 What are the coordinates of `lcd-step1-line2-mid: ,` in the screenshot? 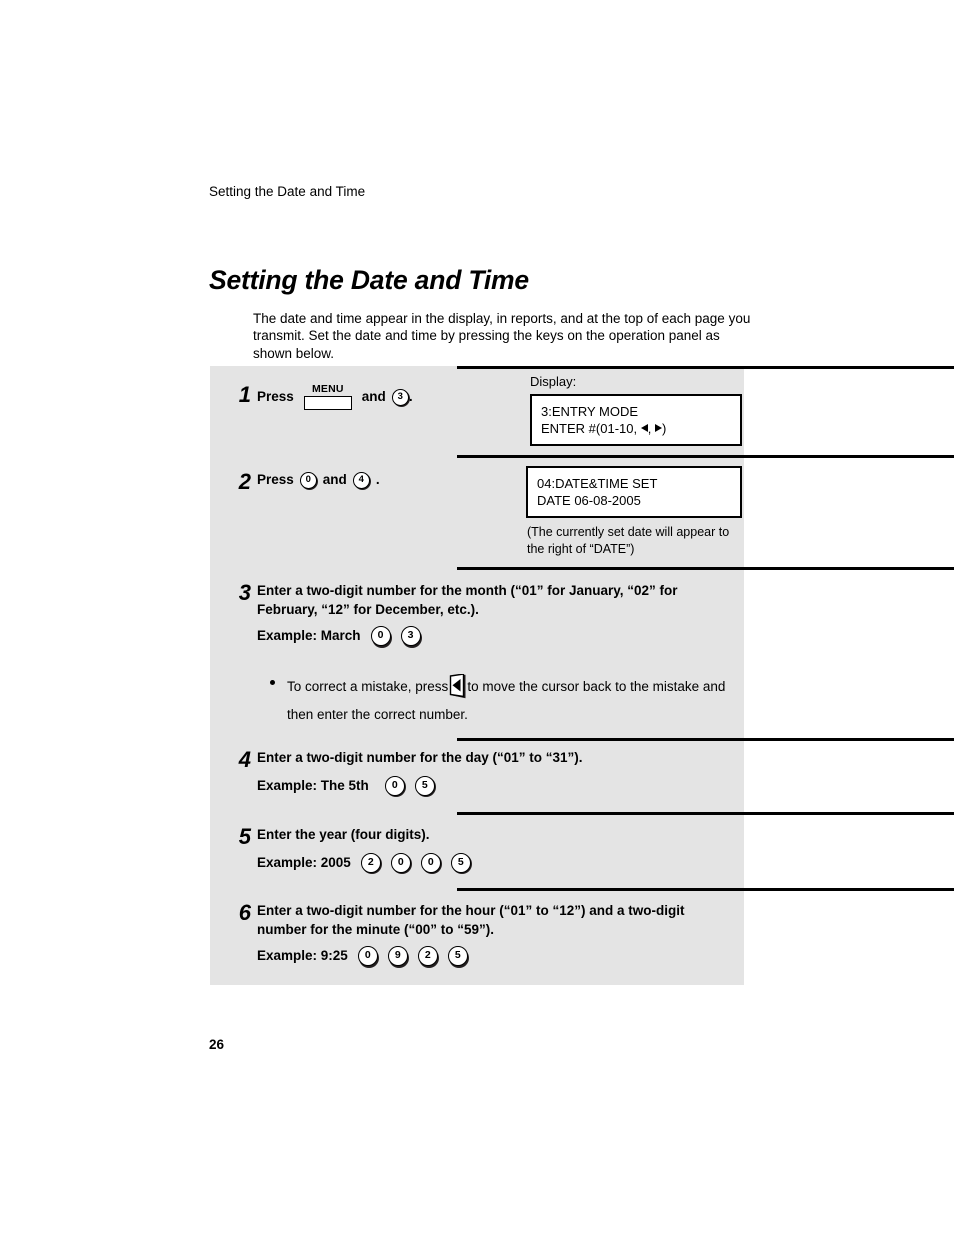 It's located at (649, 428).